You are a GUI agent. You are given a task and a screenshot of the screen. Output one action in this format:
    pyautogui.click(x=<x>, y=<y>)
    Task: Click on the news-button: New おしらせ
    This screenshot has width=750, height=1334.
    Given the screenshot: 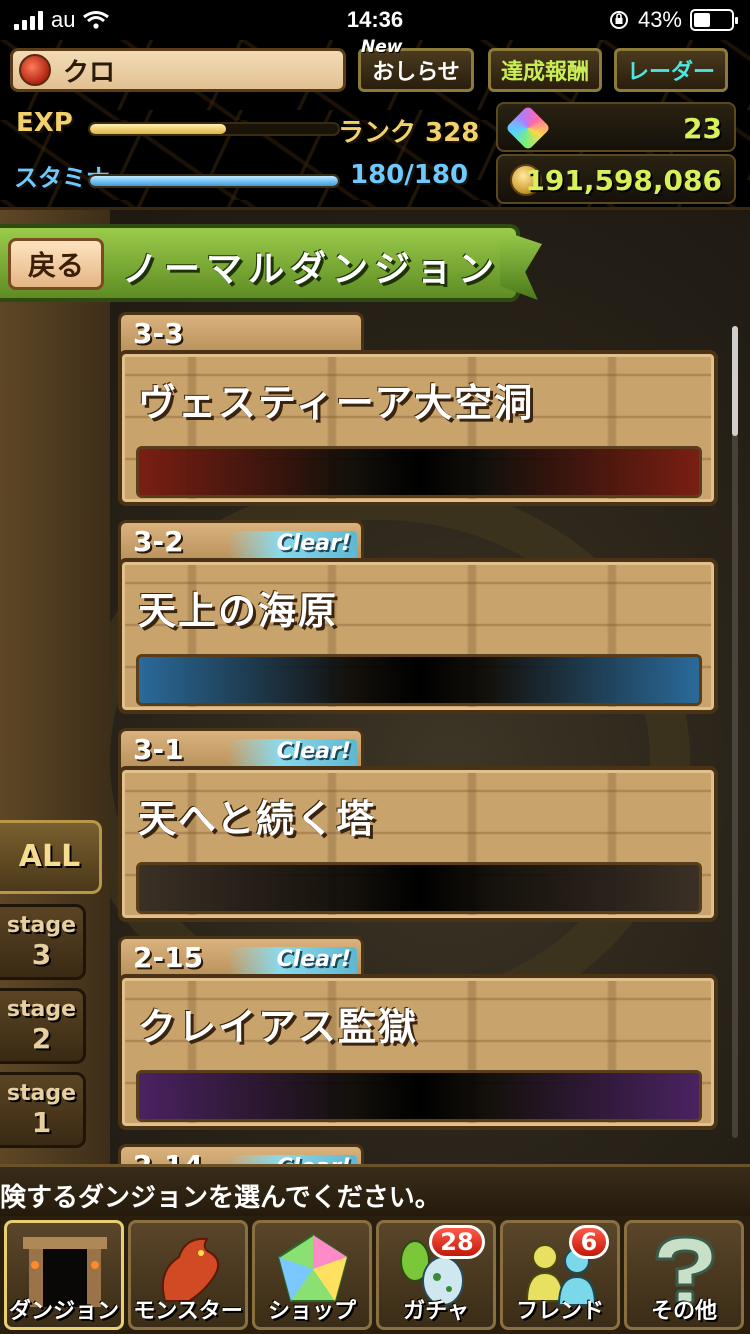 What is the action you would take?
    pyautogui.click(x=416, y=64)
    